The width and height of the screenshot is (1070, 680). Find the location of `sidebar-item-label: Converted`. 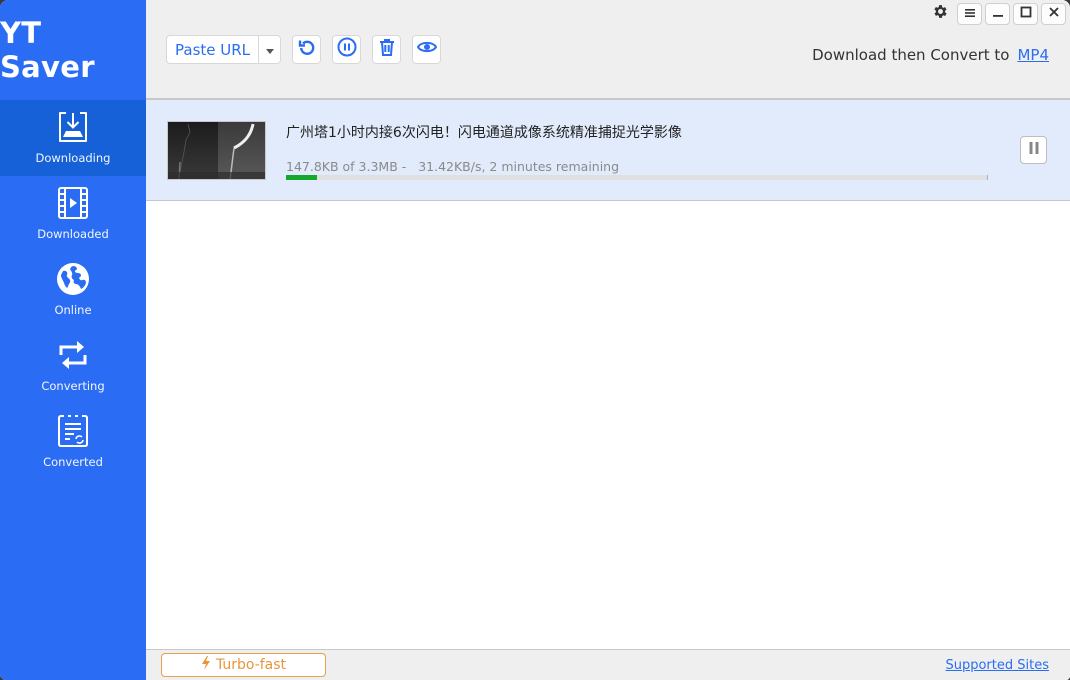

sidebar-item-label: Converted is located at coordinates (73, 462).